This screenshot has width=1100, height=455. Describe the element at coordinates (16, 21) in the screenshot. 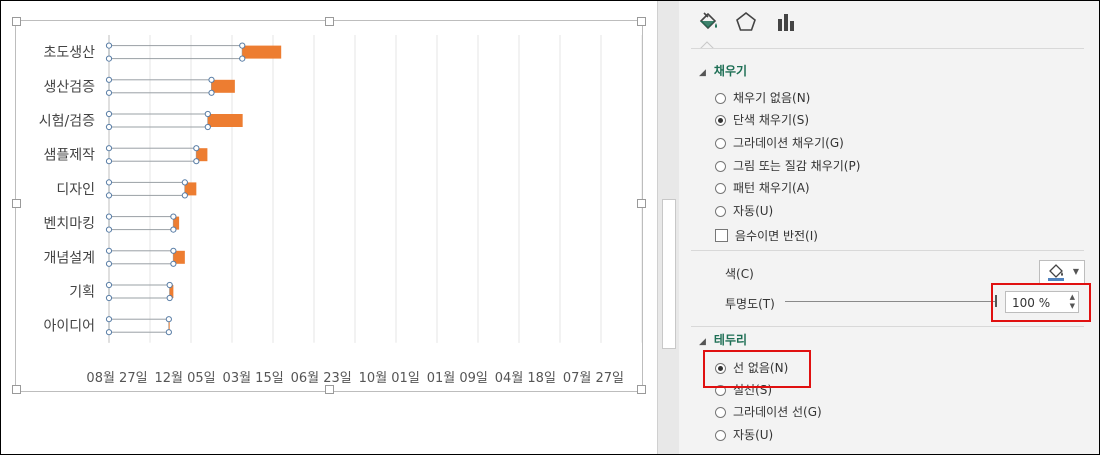

I see `resize-handle-top-left` at that location.